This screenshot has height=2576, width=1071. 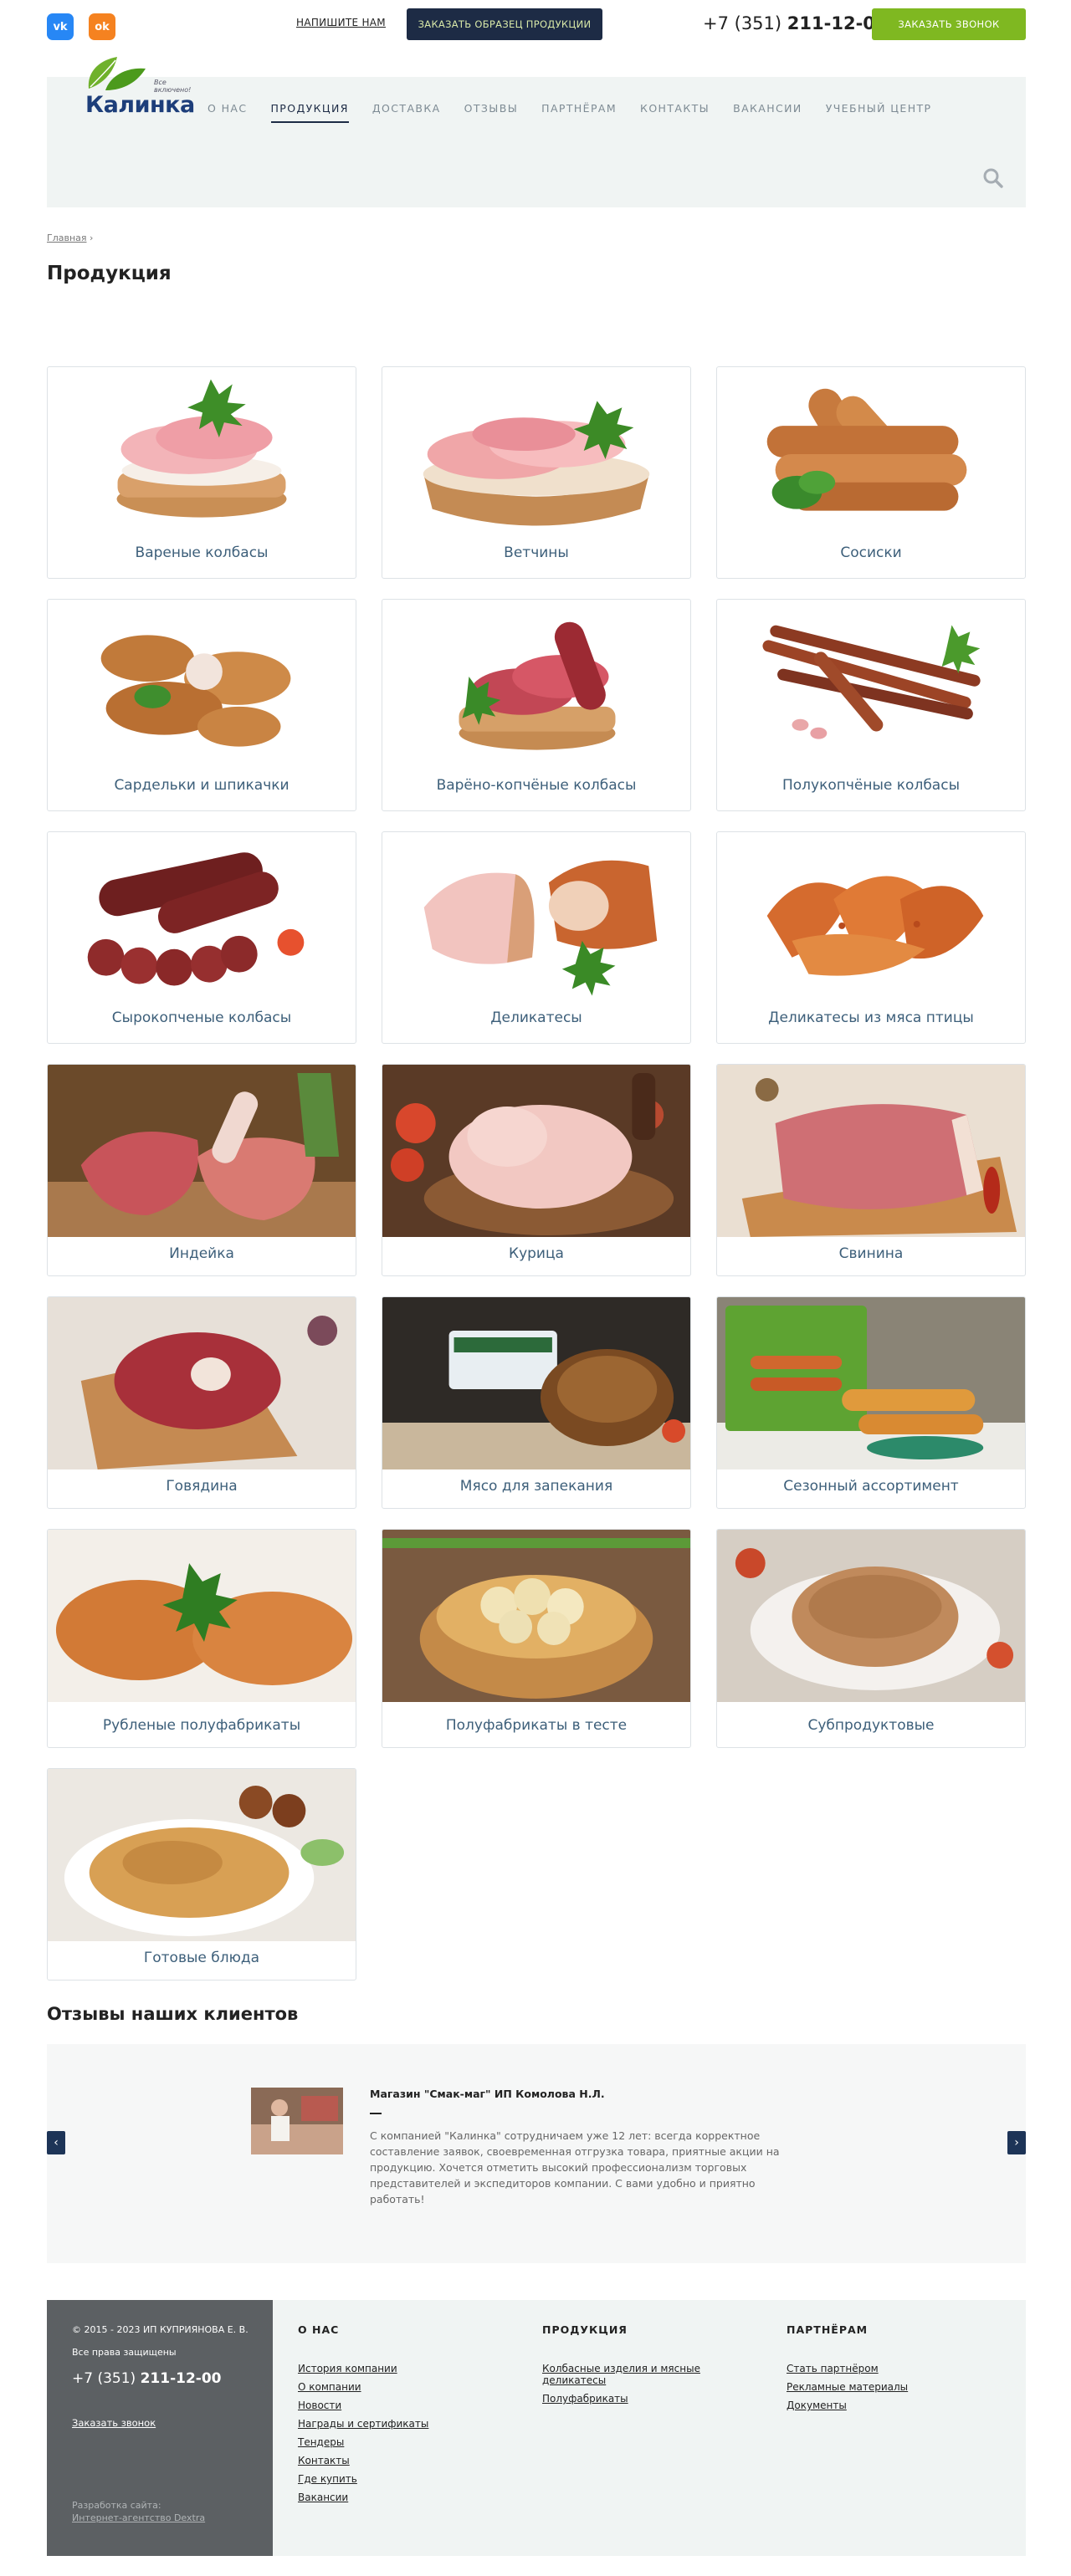 What do you see at coordinates (742, 23) in the screenshot?
I see `phone-prefix: +7 (351)` at bounding box center [742, 23].